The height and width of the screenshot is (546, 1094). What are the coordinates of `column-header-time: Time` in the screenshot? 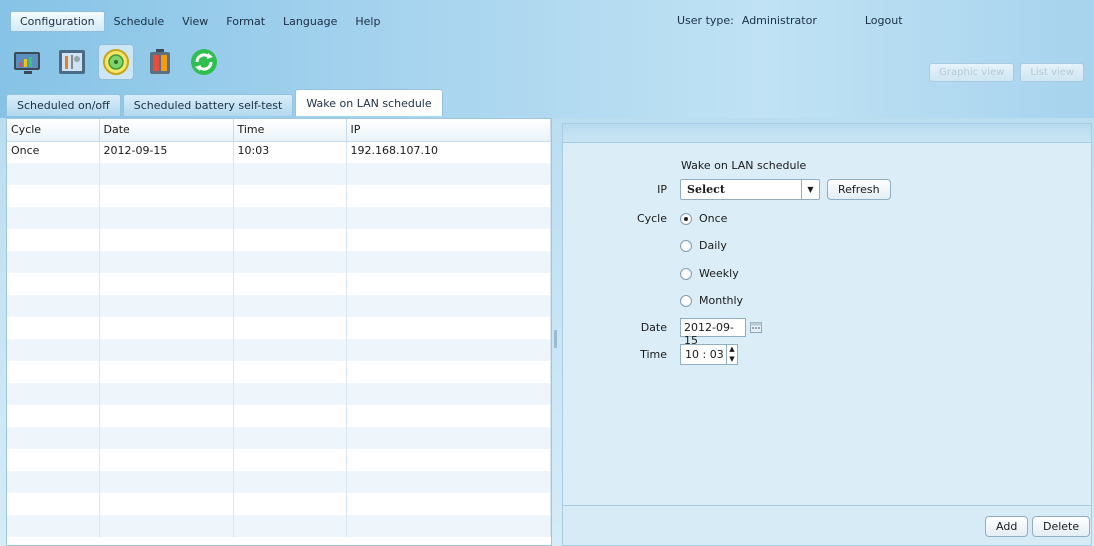 It's located at (290, 130).